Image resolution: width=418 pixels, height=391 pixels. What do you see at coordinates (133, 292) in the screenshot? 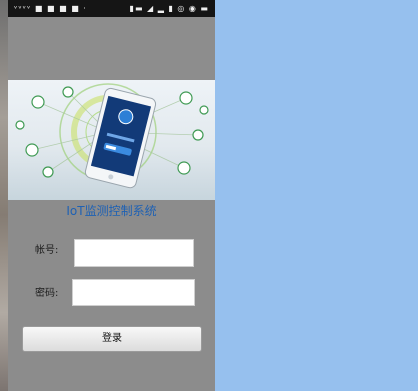
I see `password-input` at bounding box center [133, 292].